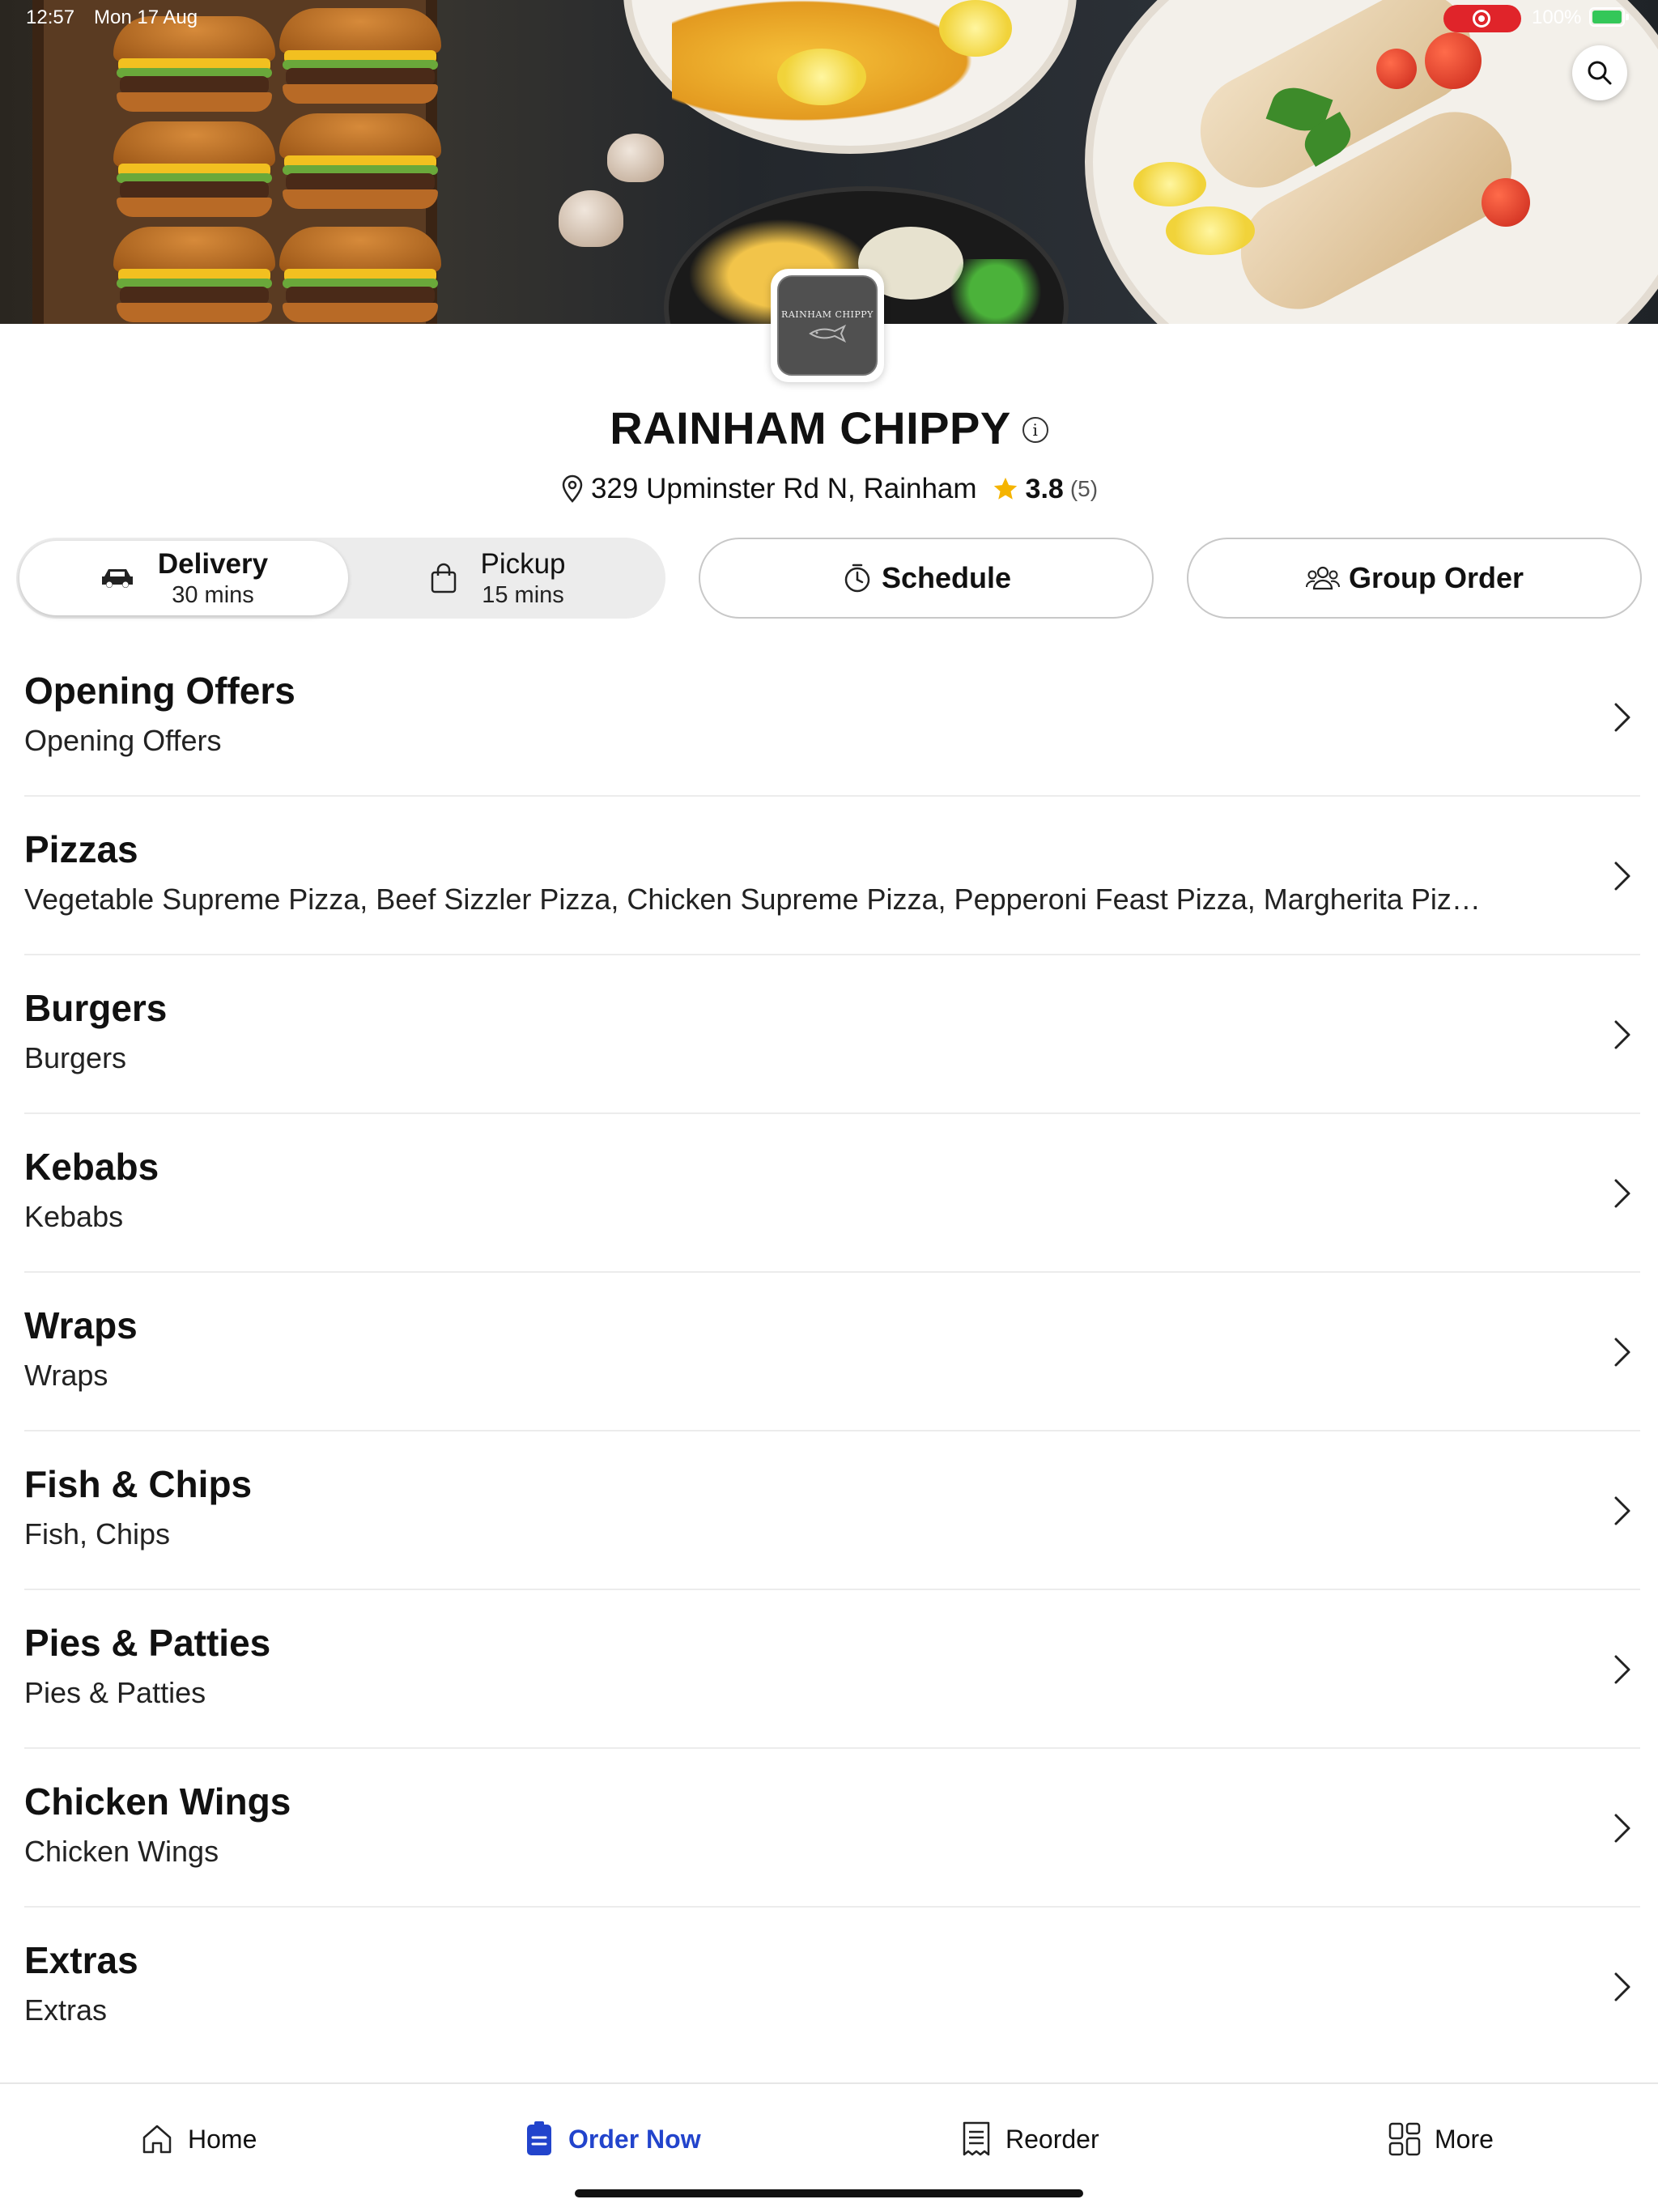 The height and width of the screenshot is (2212, 1658). What do you see at coordinates (81, 1325) in the screenshot?
I see `category-name: Wraps` at bounding box center [81, 1325].